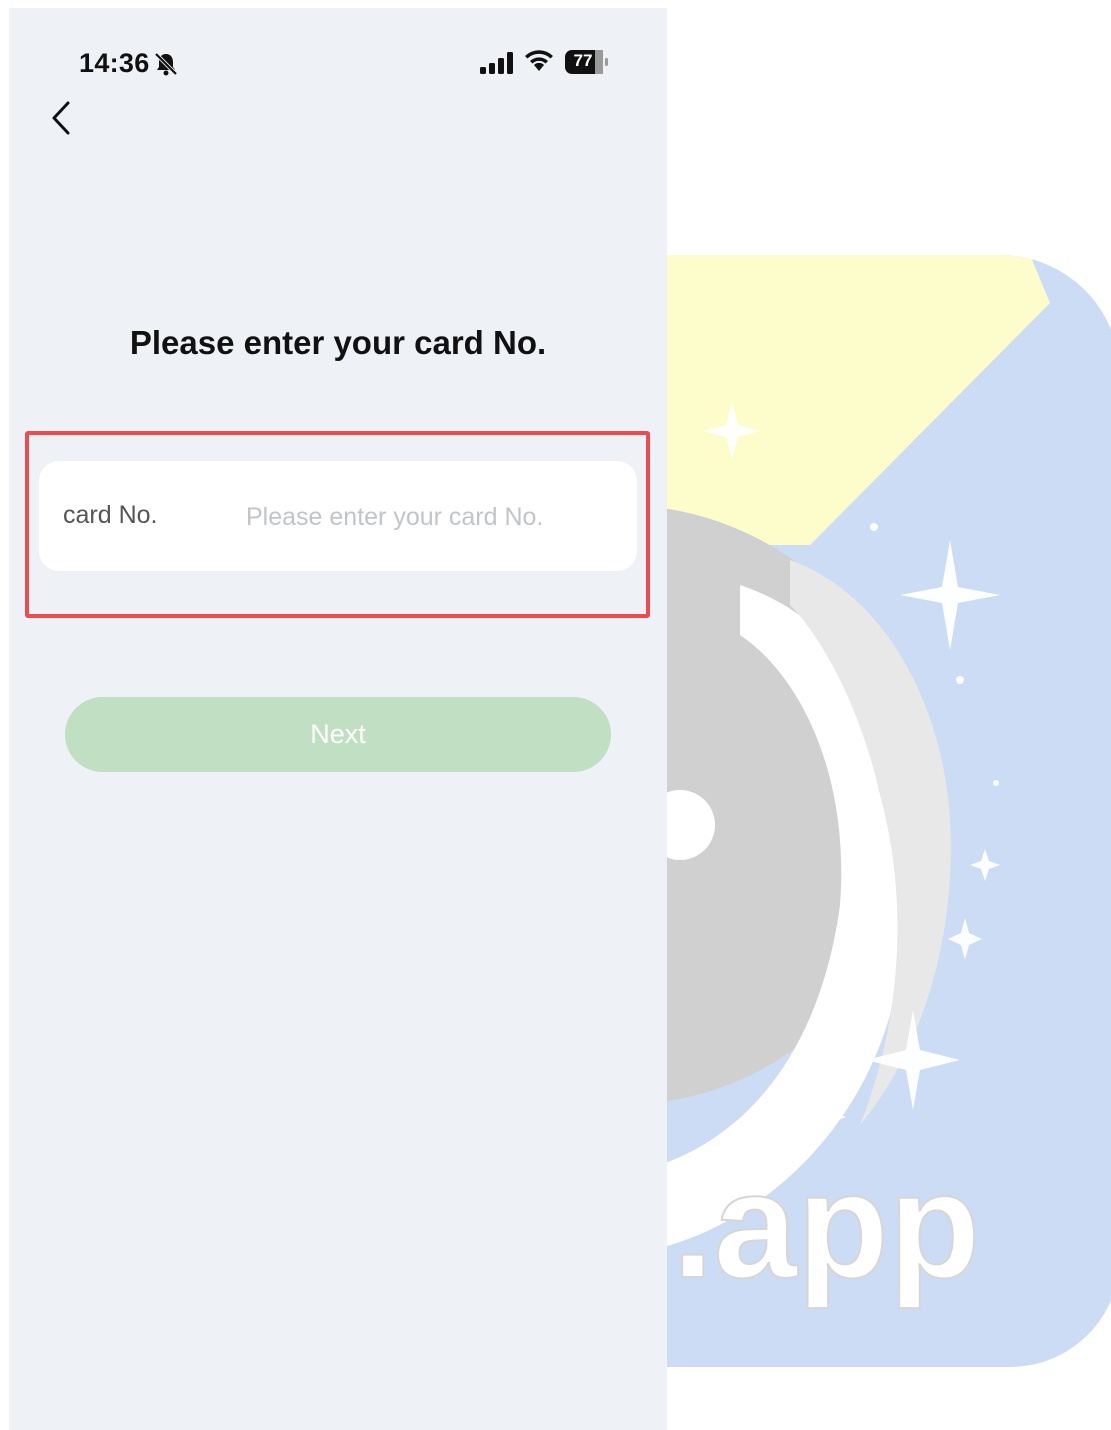  What do you see at coordinates (539, 60) in the screenshot?
I see `wifi-icon` at bounding box center [539, 60].